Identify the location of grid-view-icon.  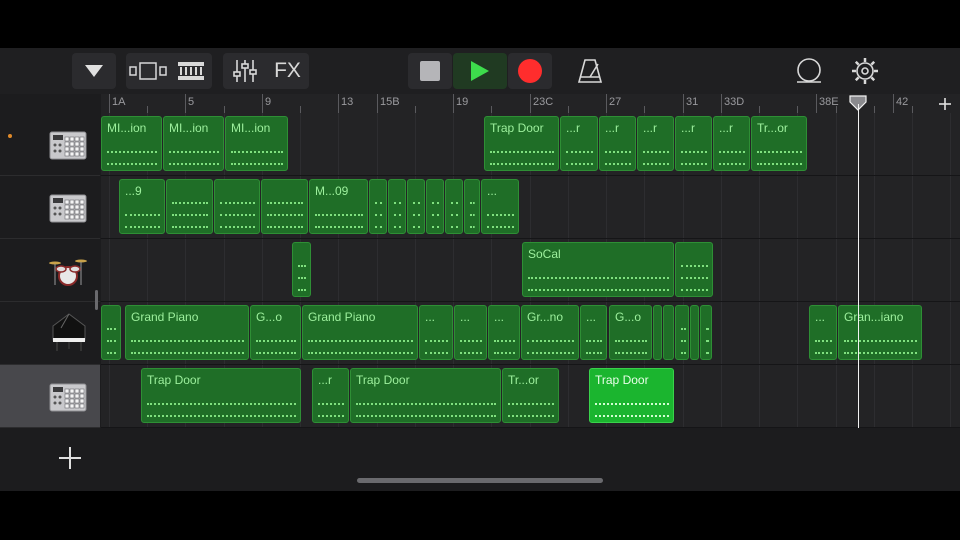
(147, 71).